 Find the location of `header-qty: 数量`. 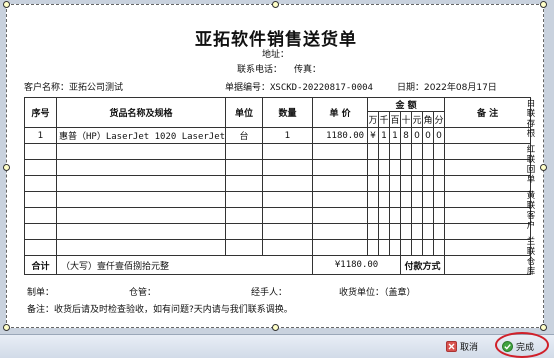

header-qty: 数量 is located at coordinates (288, 112).